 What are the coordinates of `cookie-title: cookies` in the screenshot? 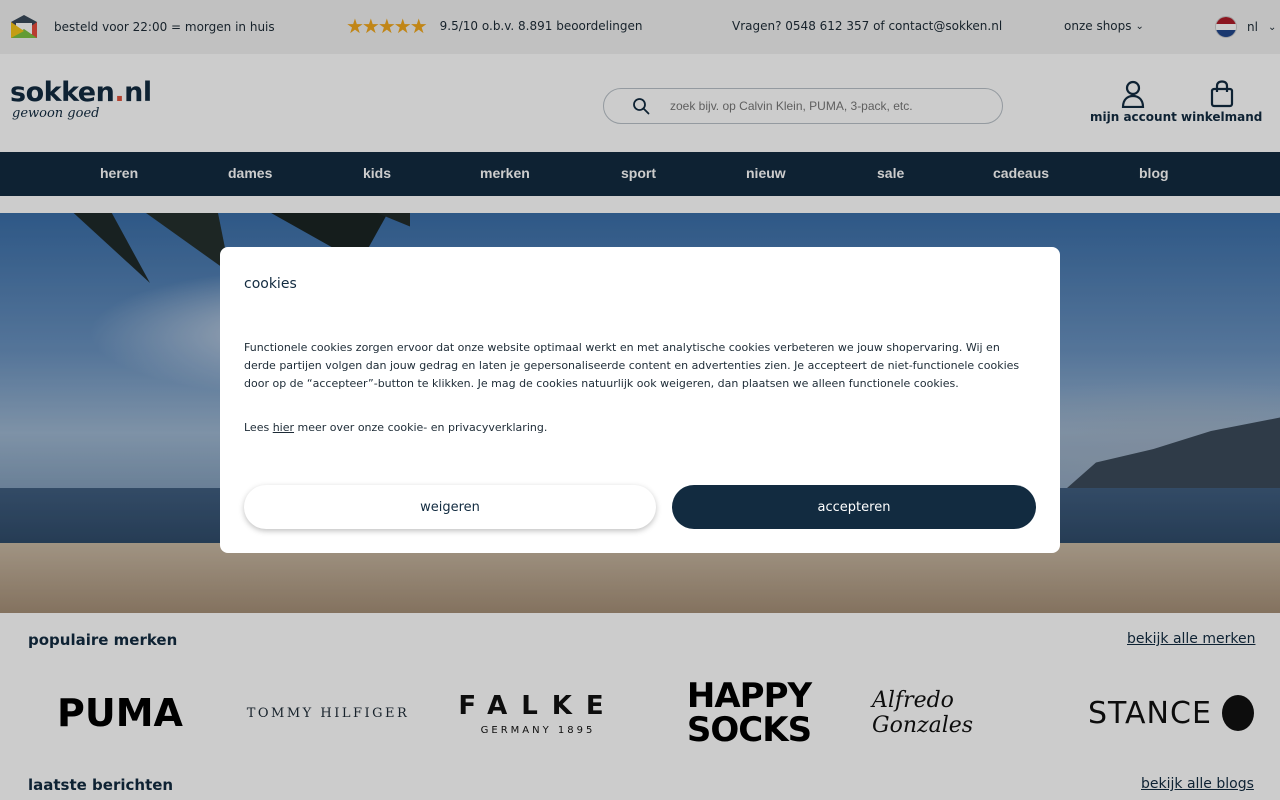 It's located at (270, 284).